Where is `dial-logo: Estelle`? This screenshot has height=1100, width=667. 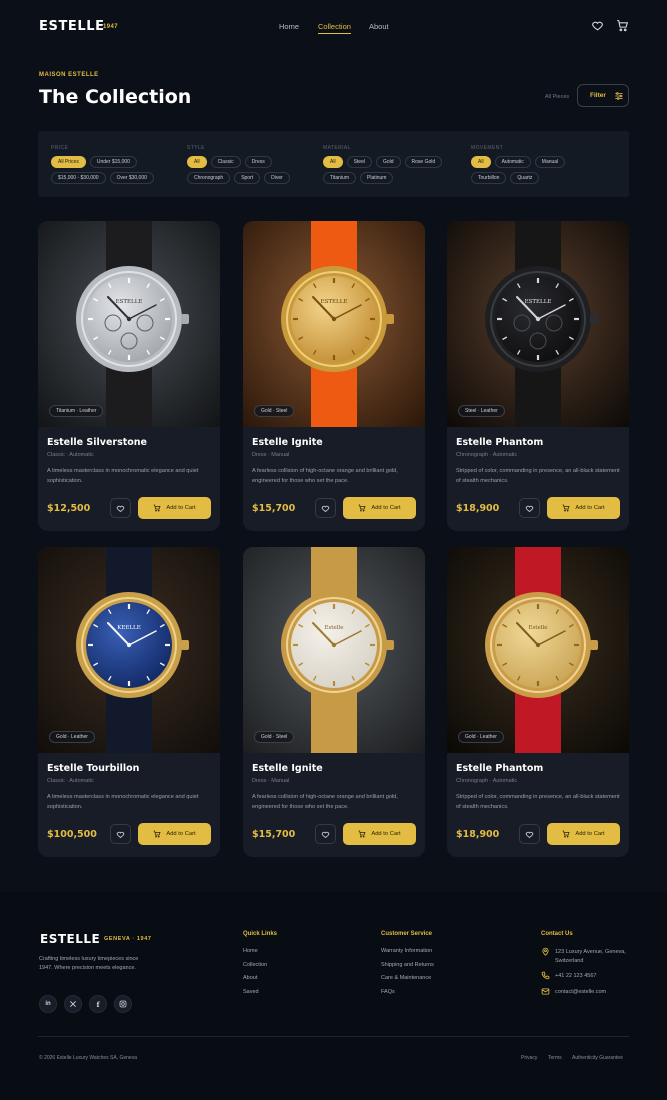
dial-logo: Estelle is located at coordinates (333, 628).